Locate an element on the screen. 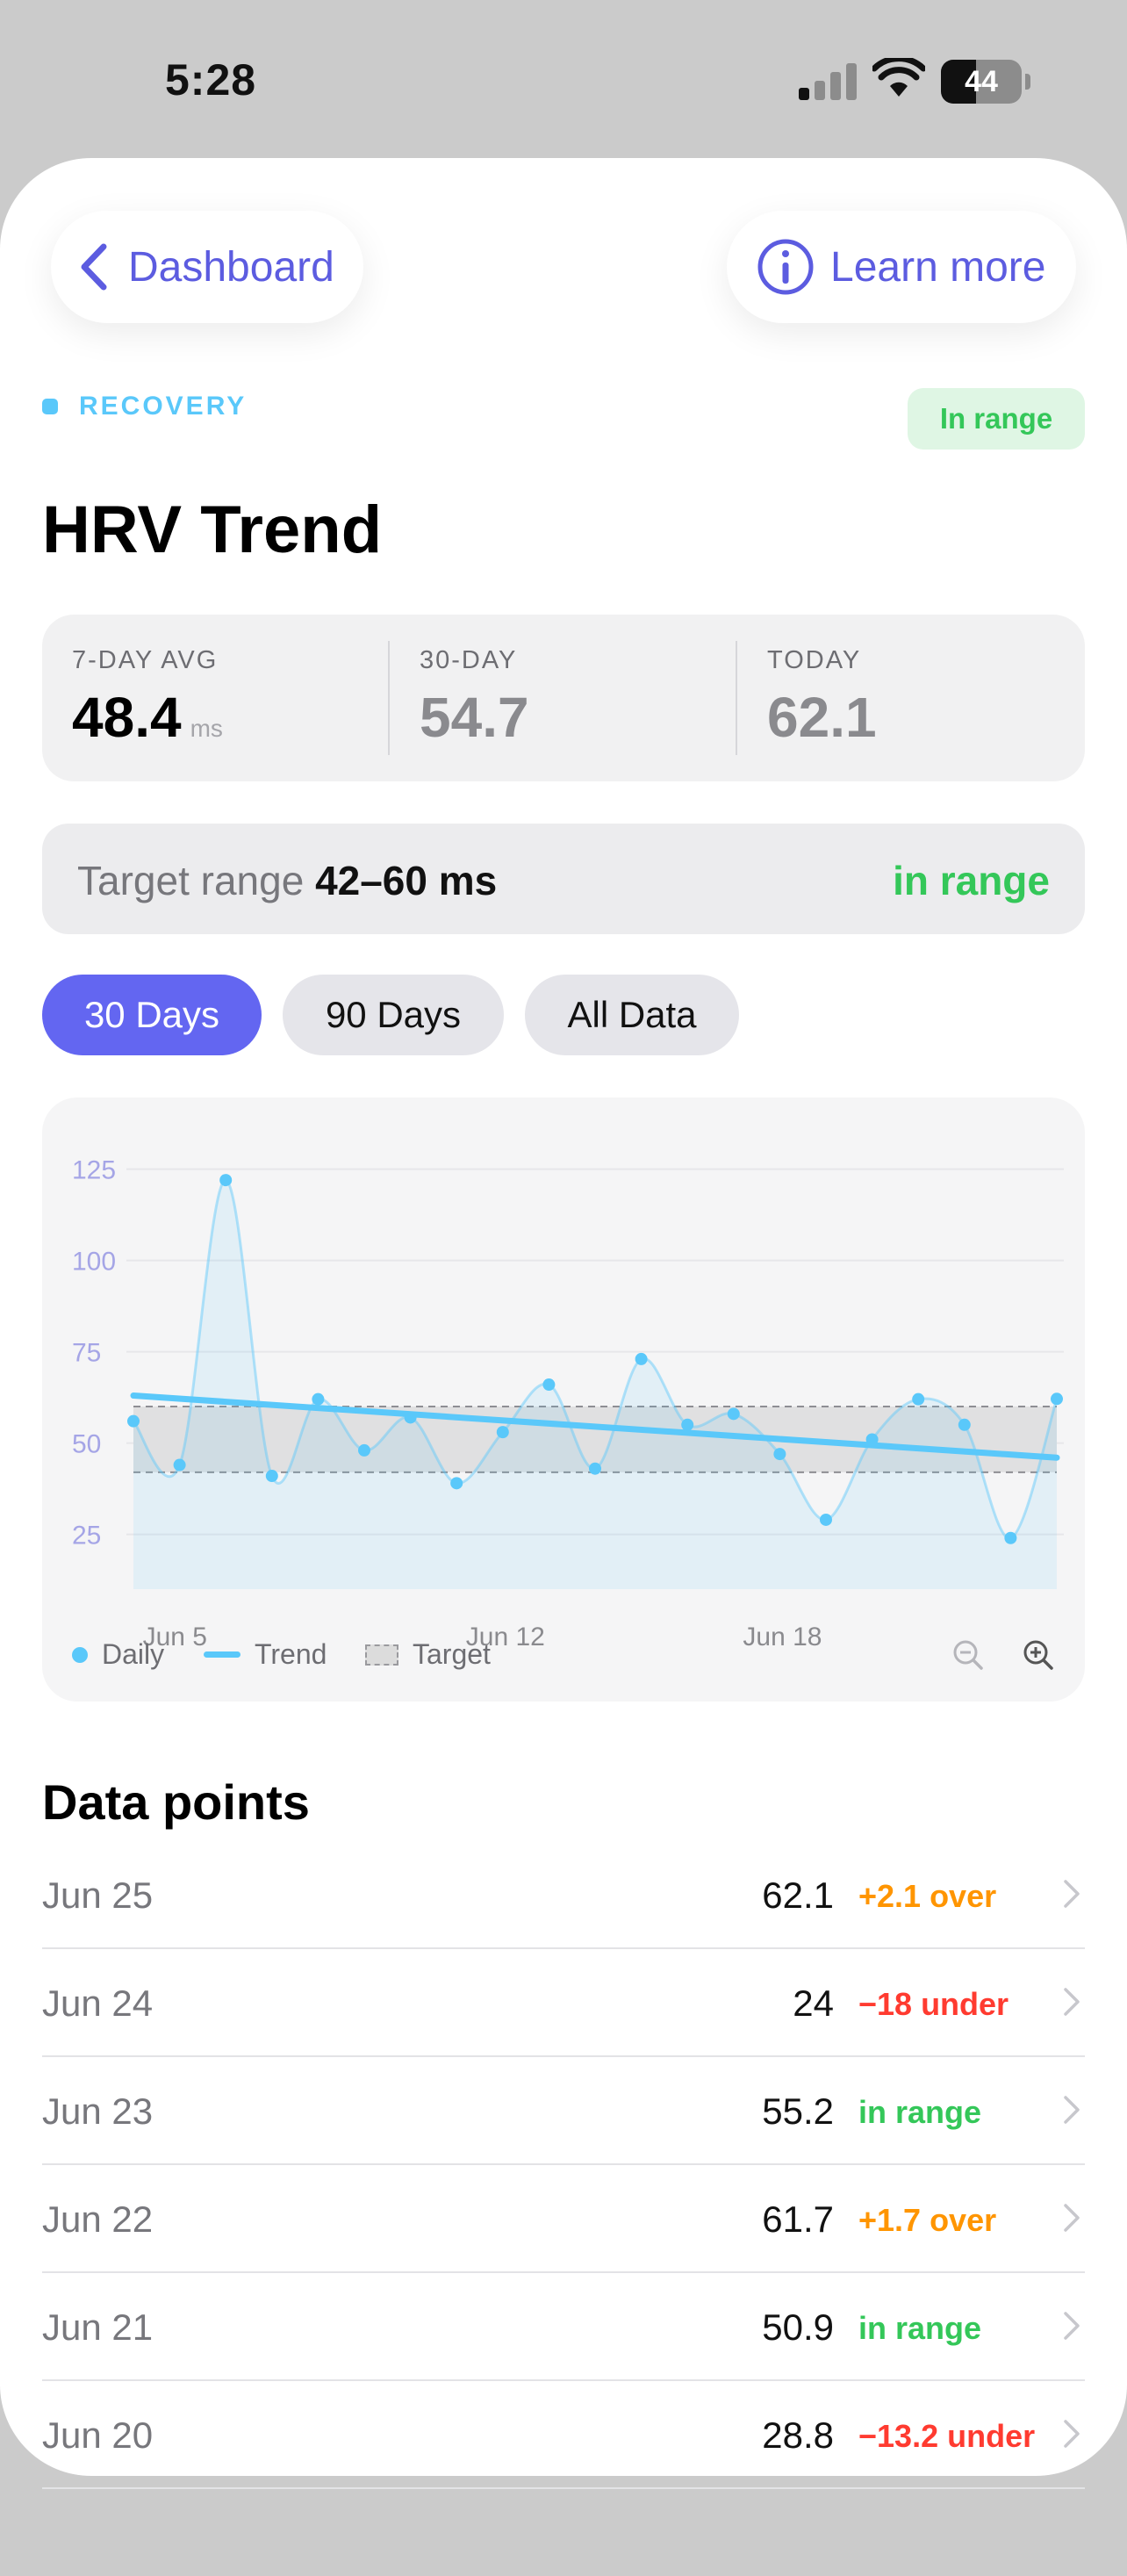 This screenshot has height=2576, width=1127. target-range-text: Target range 42–60 ms is located at coordinates (287, 880).